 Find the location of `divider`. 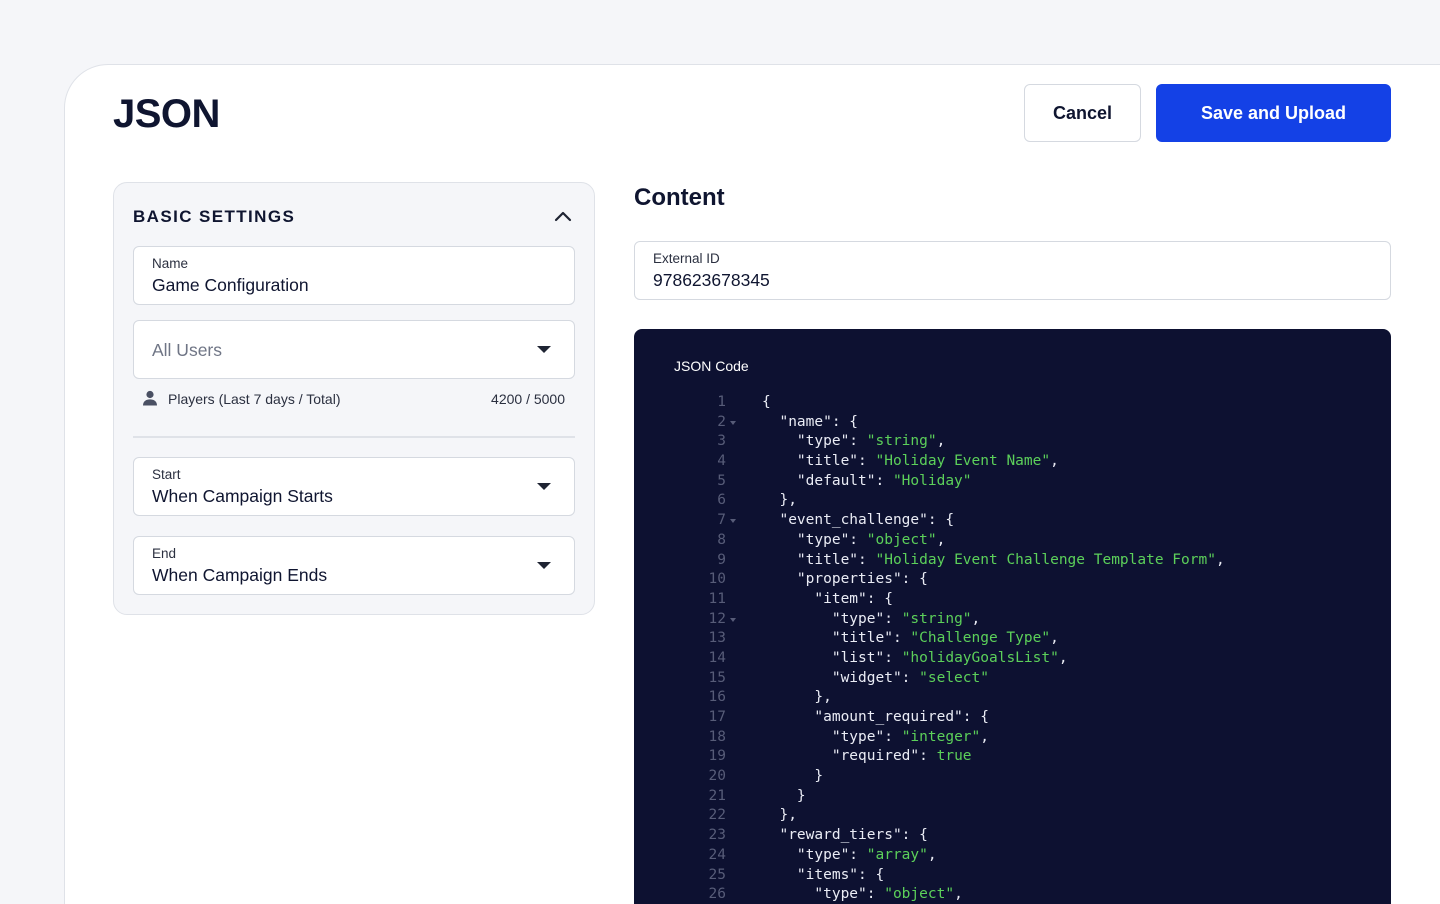

divider is located at coordinates (354, 437).